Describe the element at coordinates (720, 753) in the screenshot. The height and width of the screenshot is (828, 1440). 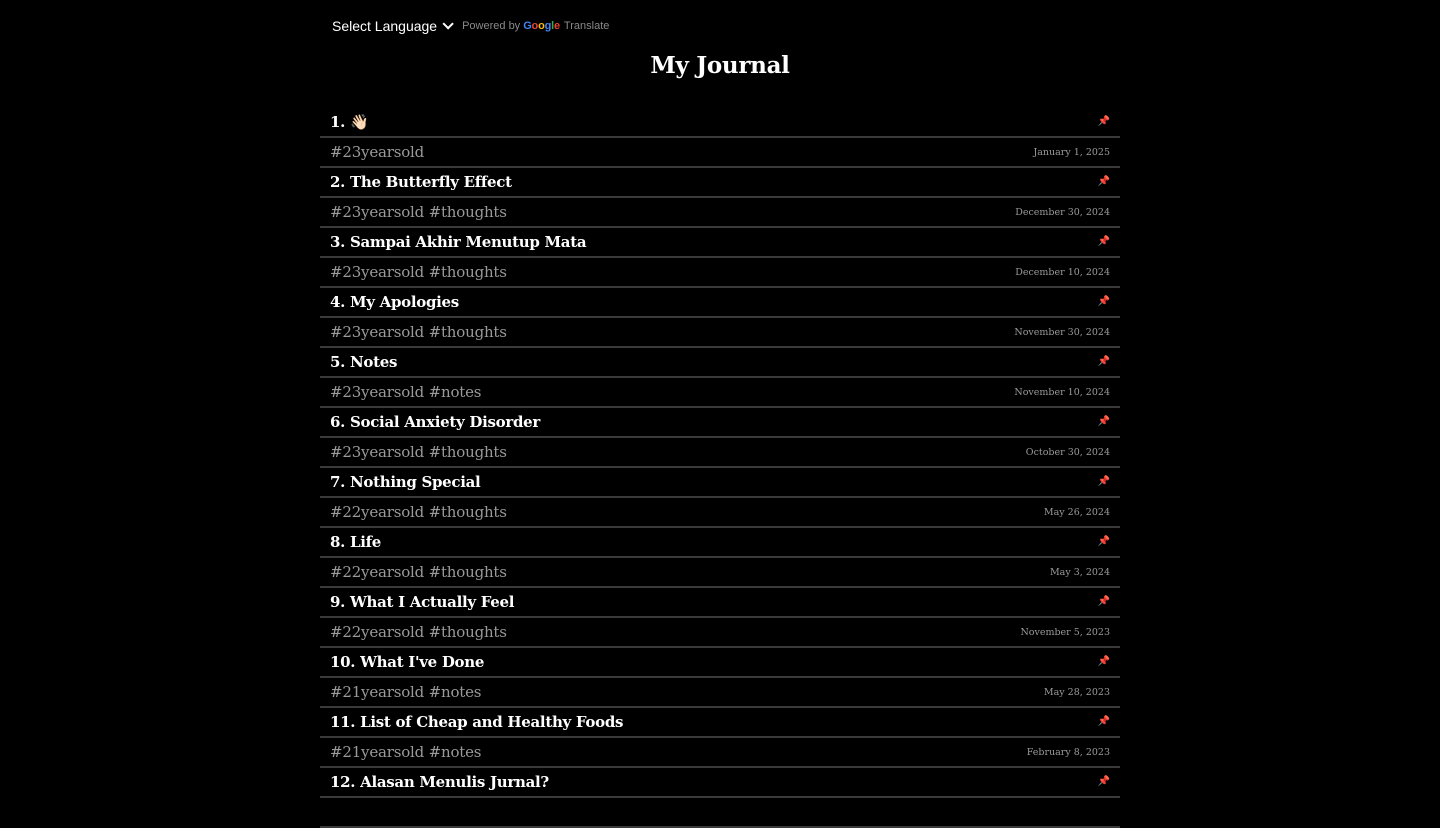
I see `journal-entry-meta-row: #21yearsold #notes February 8, 2023` at that location.